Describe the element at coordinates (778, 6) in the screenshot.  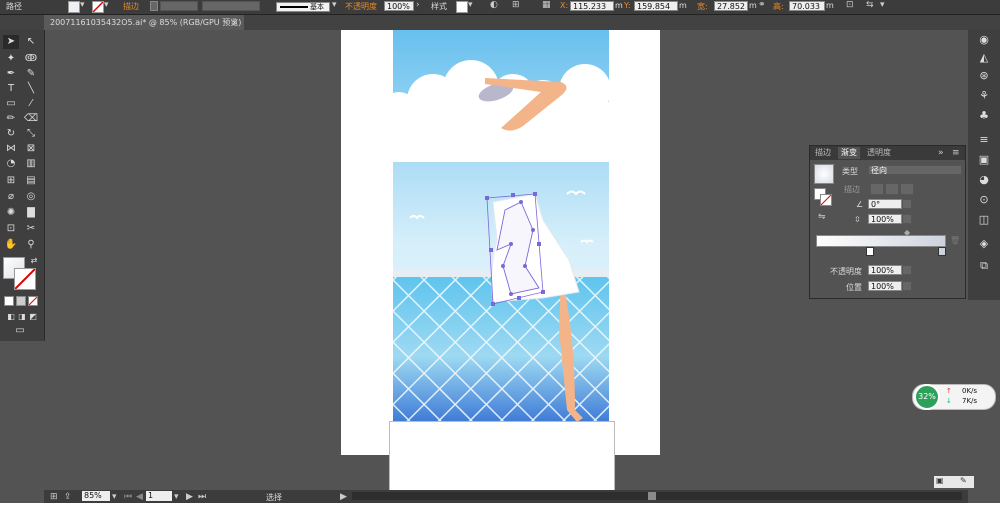
I see `height-label: 高:` at that location.